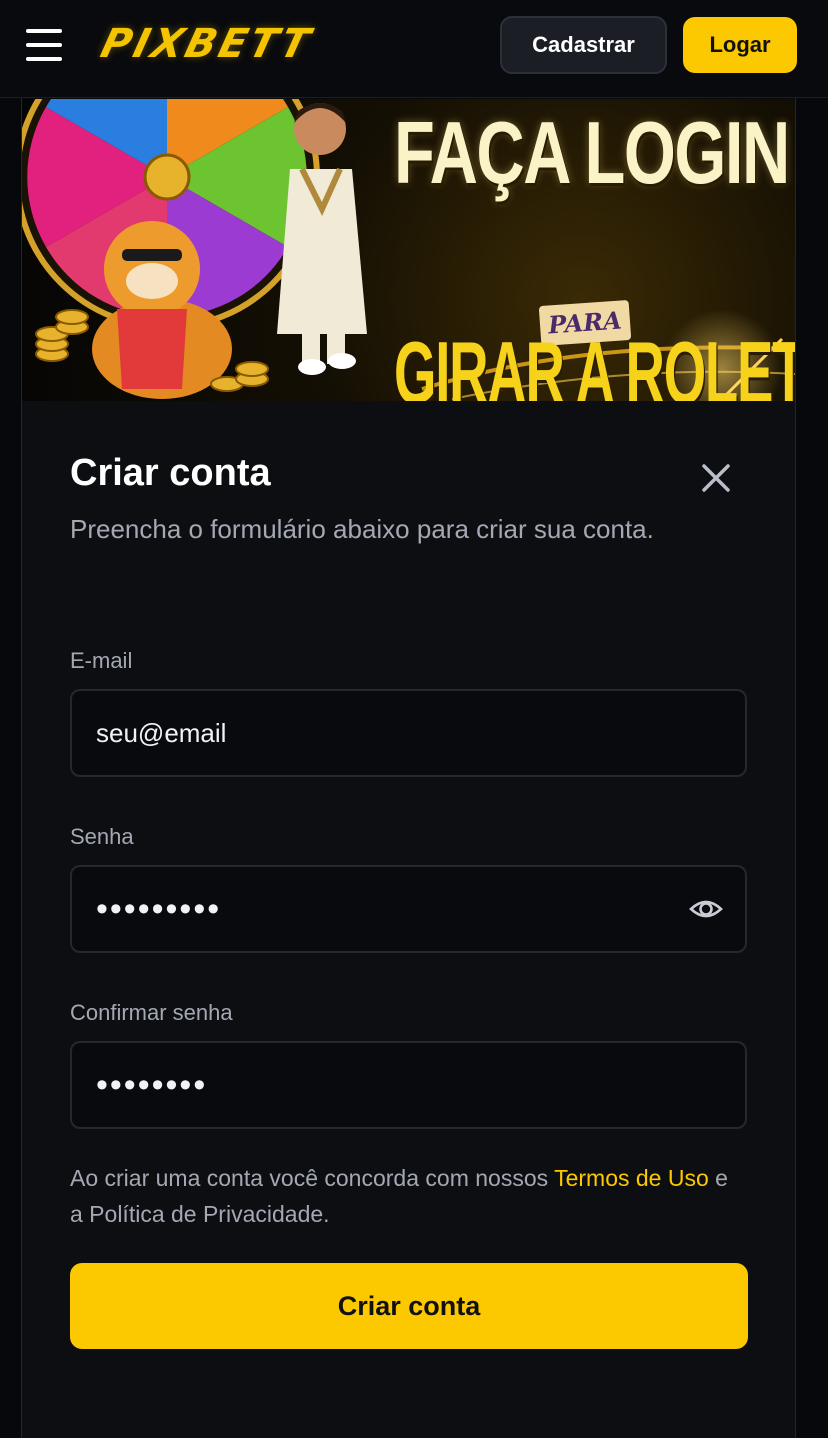 This screenshot has height=1438, width=828. What do you see at coordinates (592, 152) in the screenshot?
I see `banner-headline-login: FAÇA LOGIN` at bounding box center [592, 152].